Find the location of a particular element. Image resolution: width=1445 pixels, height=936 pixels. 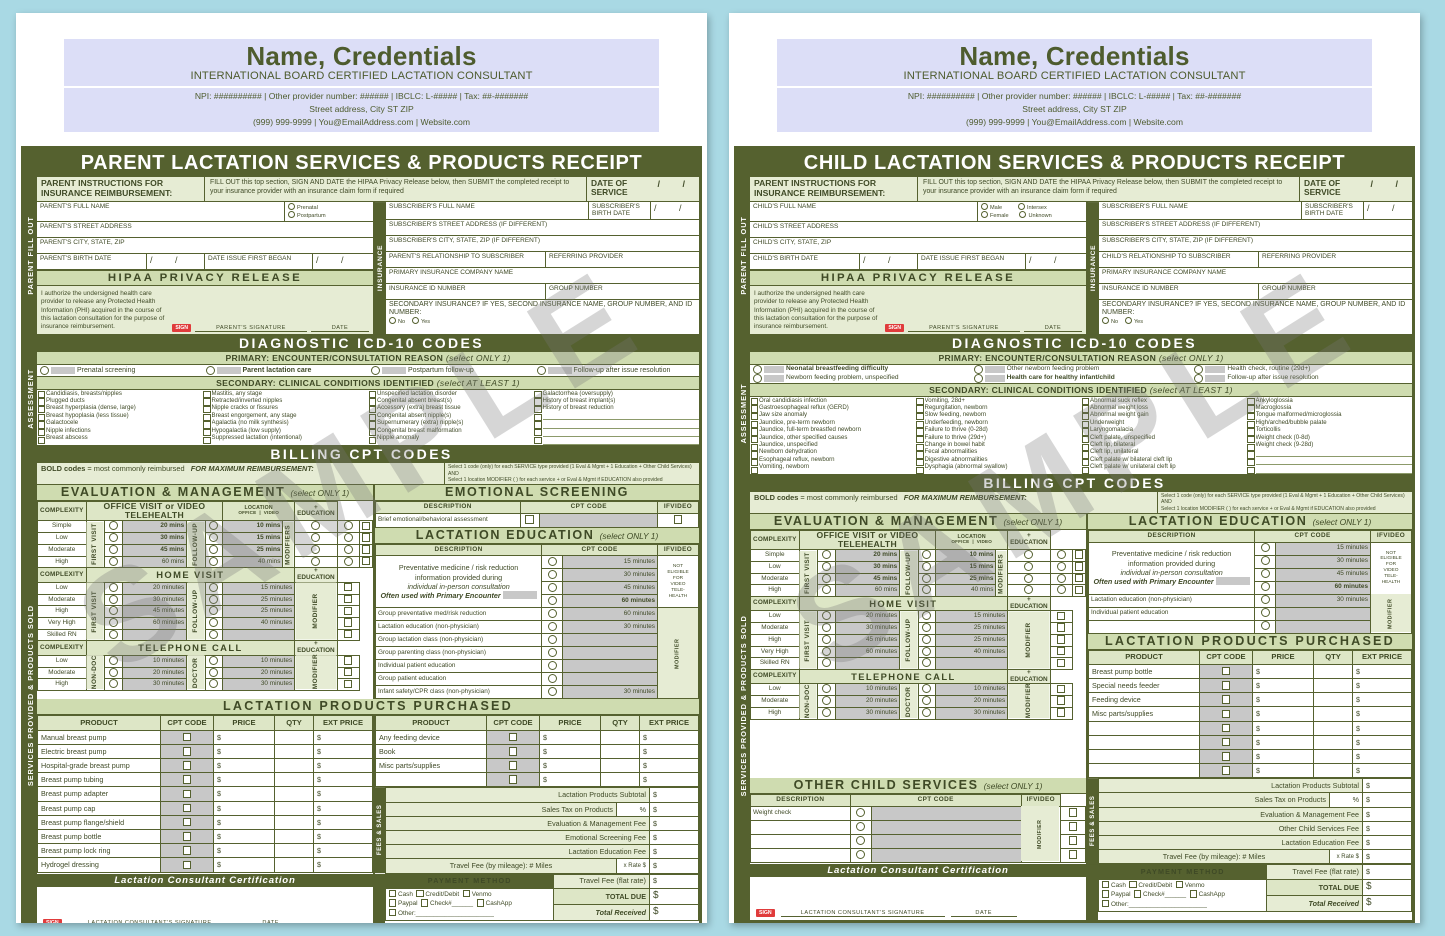

radio-doctor is located at coordinates (927, 701).